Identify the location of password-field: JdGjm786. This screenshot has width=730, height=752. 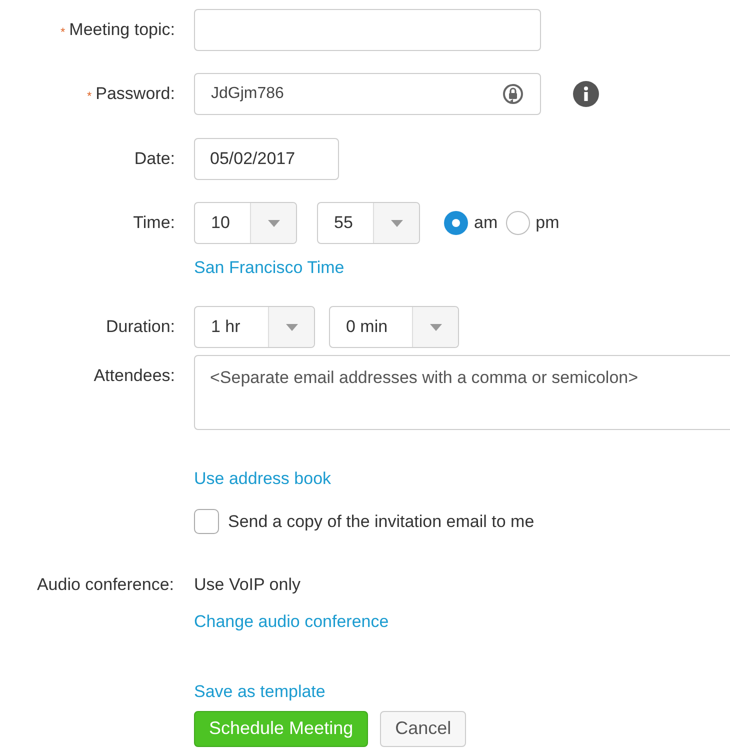
(367, 94).